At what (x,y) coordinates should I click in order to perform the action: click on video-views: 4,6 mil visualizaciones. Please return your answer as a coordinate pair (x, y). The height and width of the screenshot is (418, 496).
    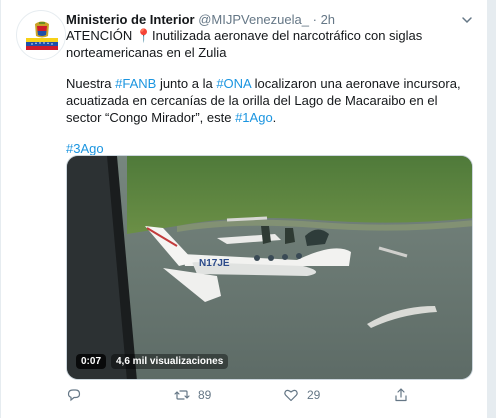
    Looking at the image, I should click on (170, 361).